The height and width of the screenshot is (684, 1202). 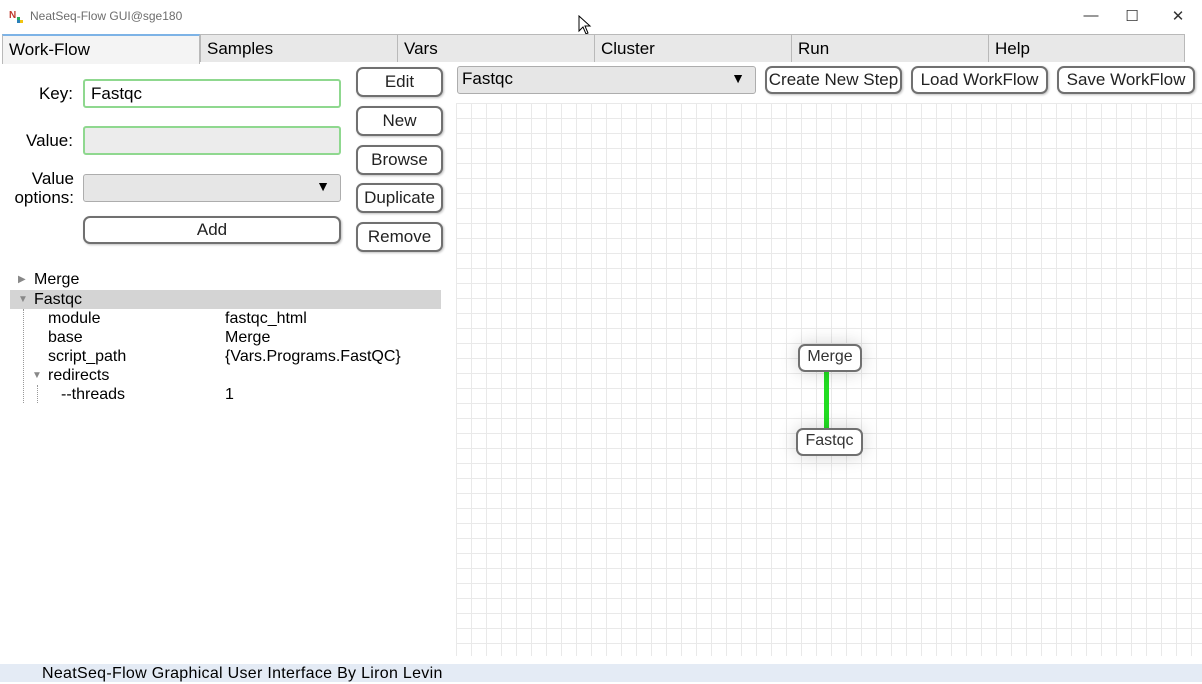 I want to click on tree-row-merge: ▶ Merge, so click(x=225, y=279).